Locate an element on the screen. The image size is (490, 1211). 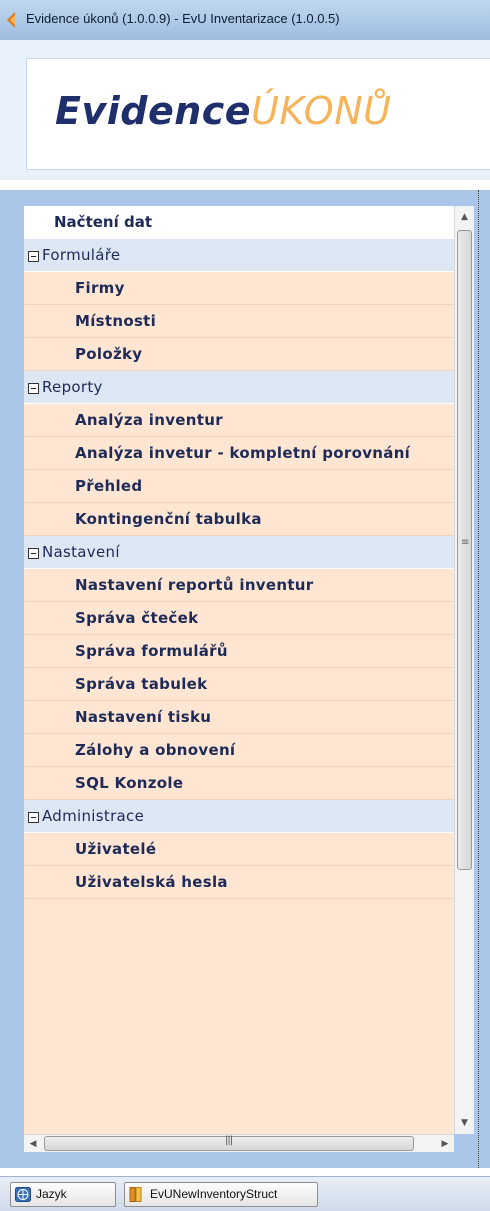
nav-item-label: Správa formulářů is located at coordinates (151, 651).